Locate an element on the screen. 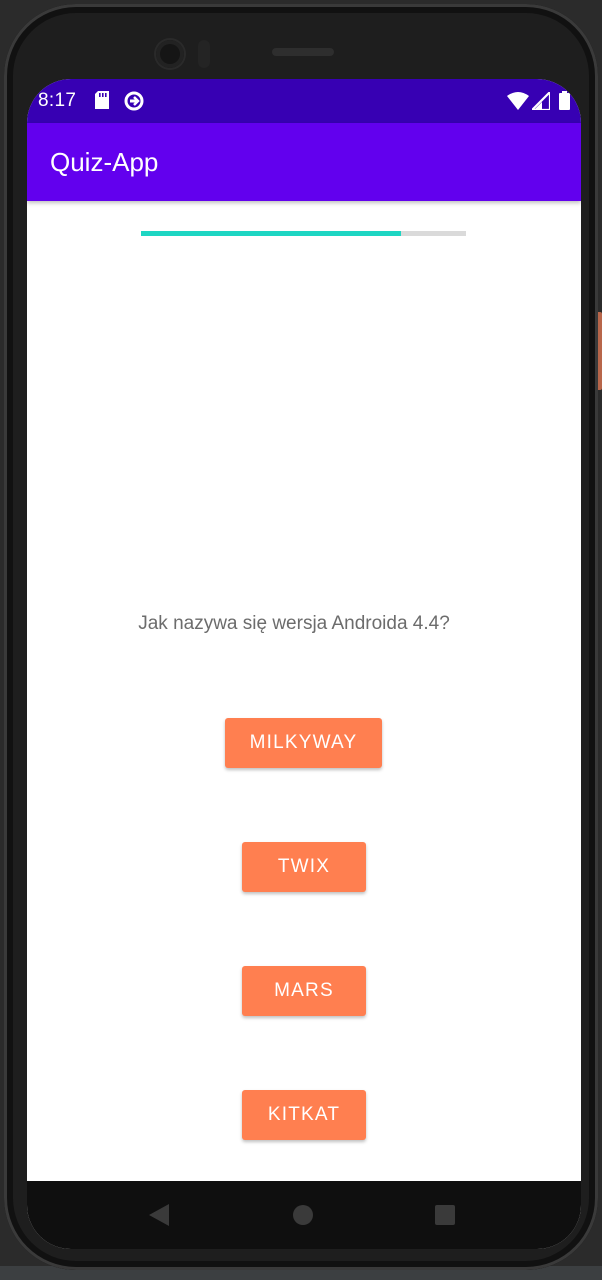 This screenshot has height=1280, width=602. sensor-icon is located at coordinates (204, 54).